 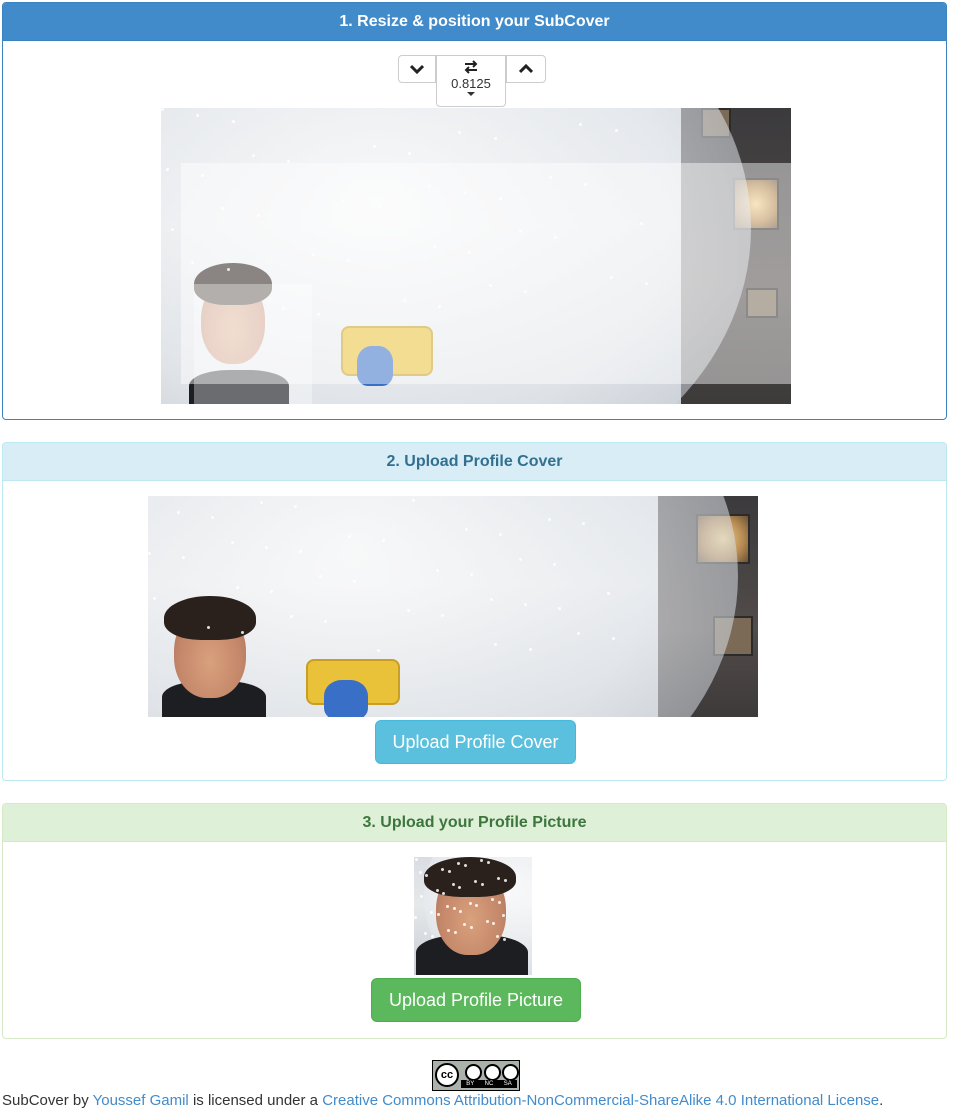 I want to click on footer-end: ., so click(x=881, y=1100).